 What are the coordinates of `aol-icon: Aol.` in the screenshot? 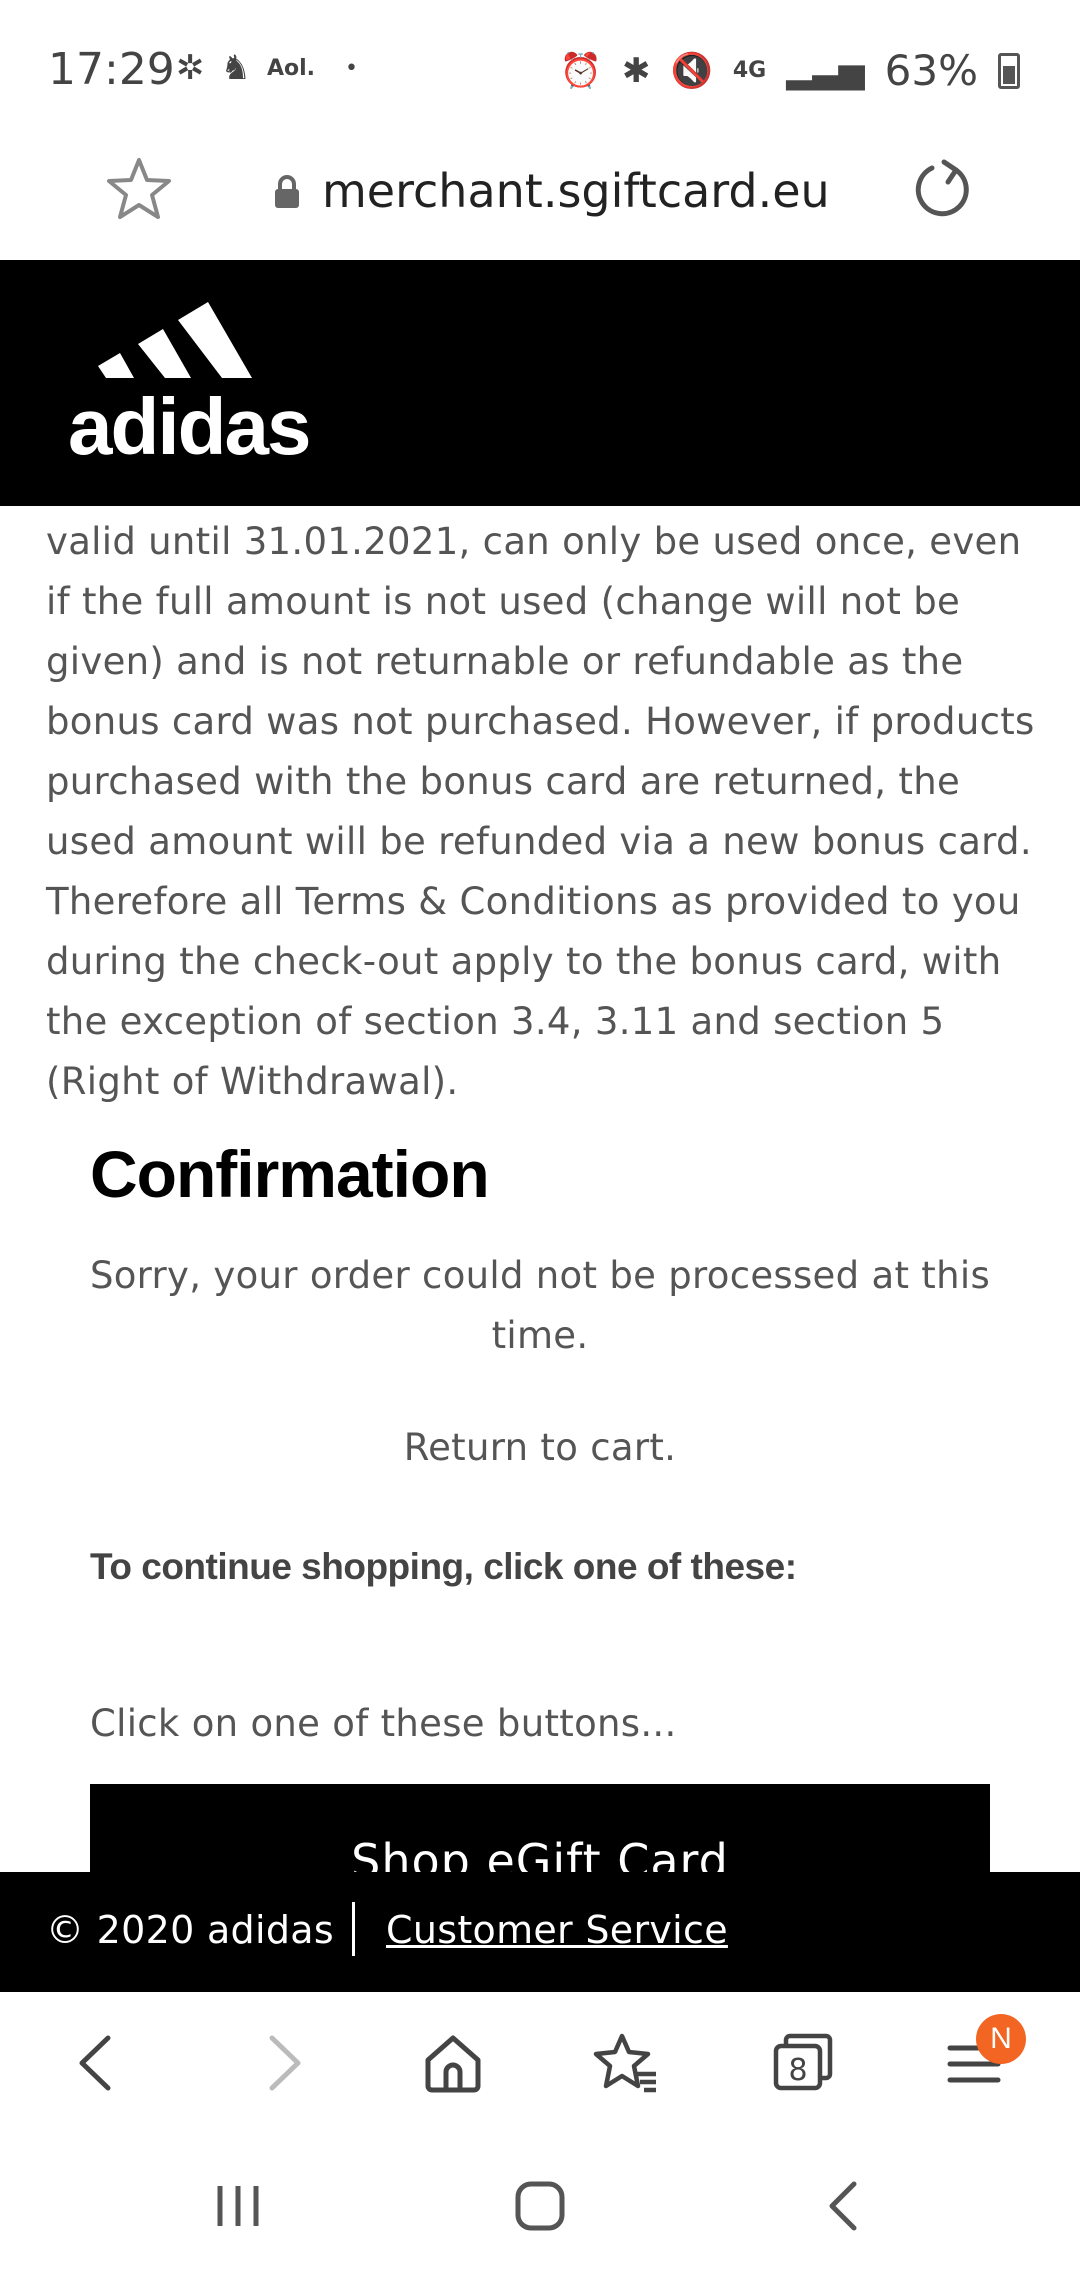 It's located at (291, 68).